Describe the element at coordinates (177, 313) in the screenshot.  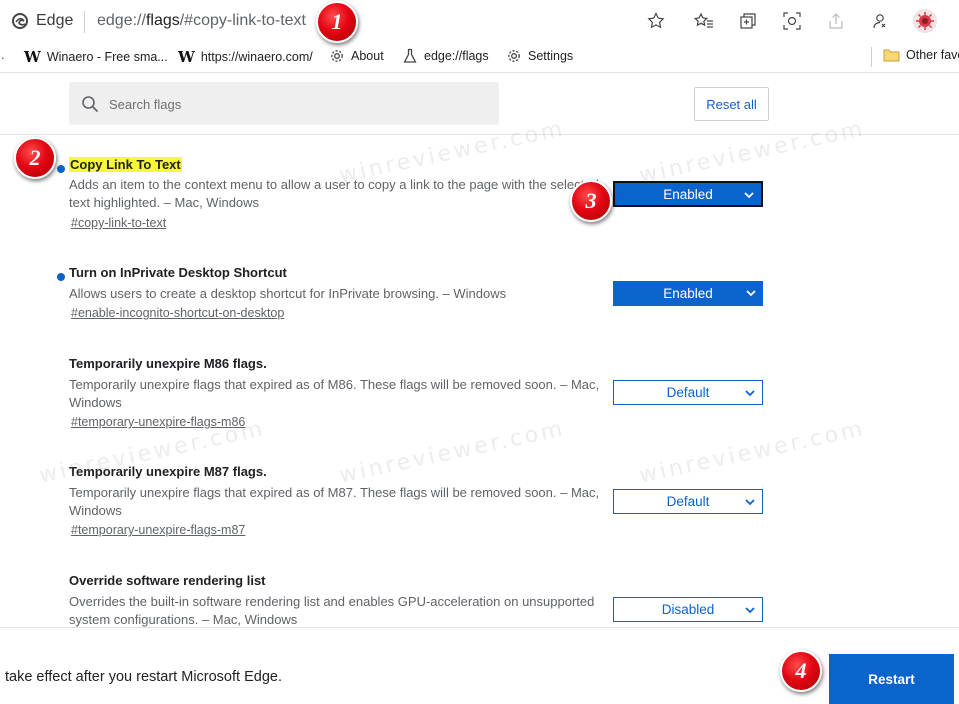
I see `flag-anchor-link: #enable-incognito-shortcut-on-desktop` at that location.